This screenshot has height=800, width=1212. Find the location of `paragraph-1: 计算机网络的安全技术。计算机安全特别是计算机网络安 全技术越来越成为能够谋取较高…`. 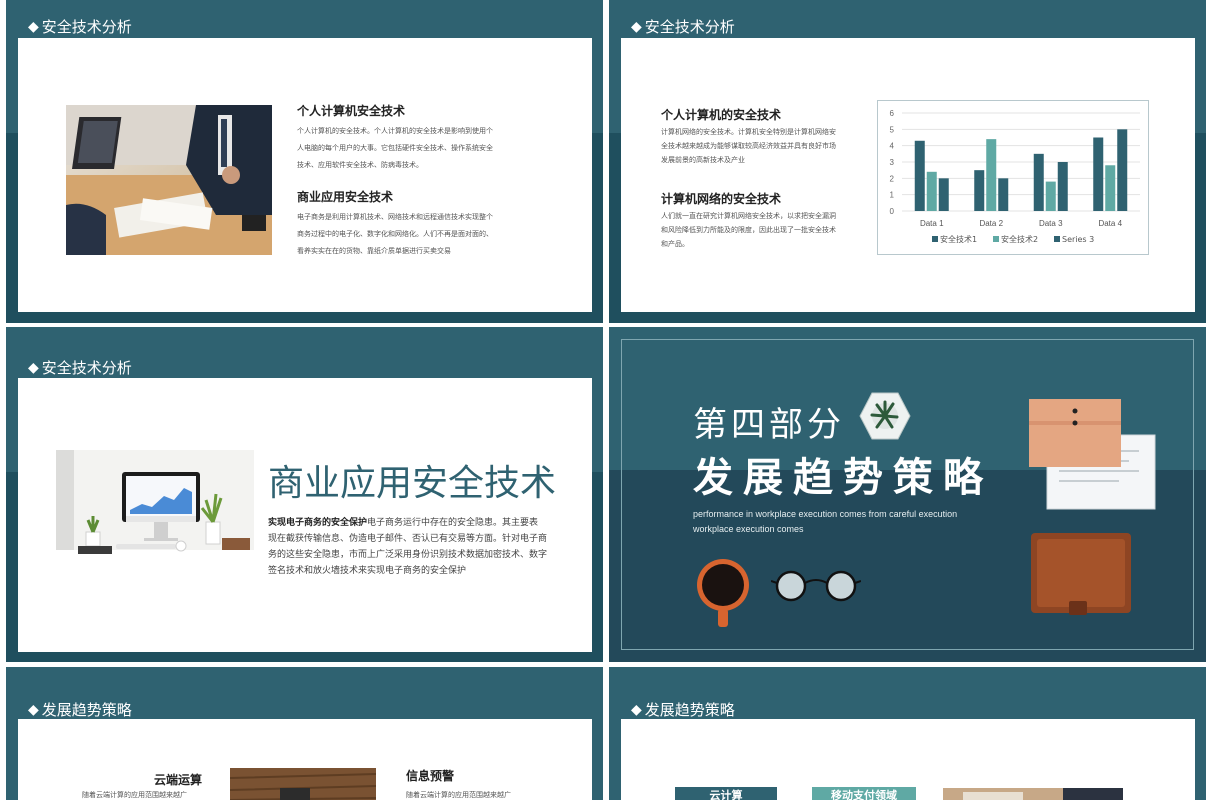

paragraph-1: 计算机网络的安全技术。计算机安全特别是计算机网络安 全技术越来越成为能够谋取较高… is located at coordinates (761, 147).